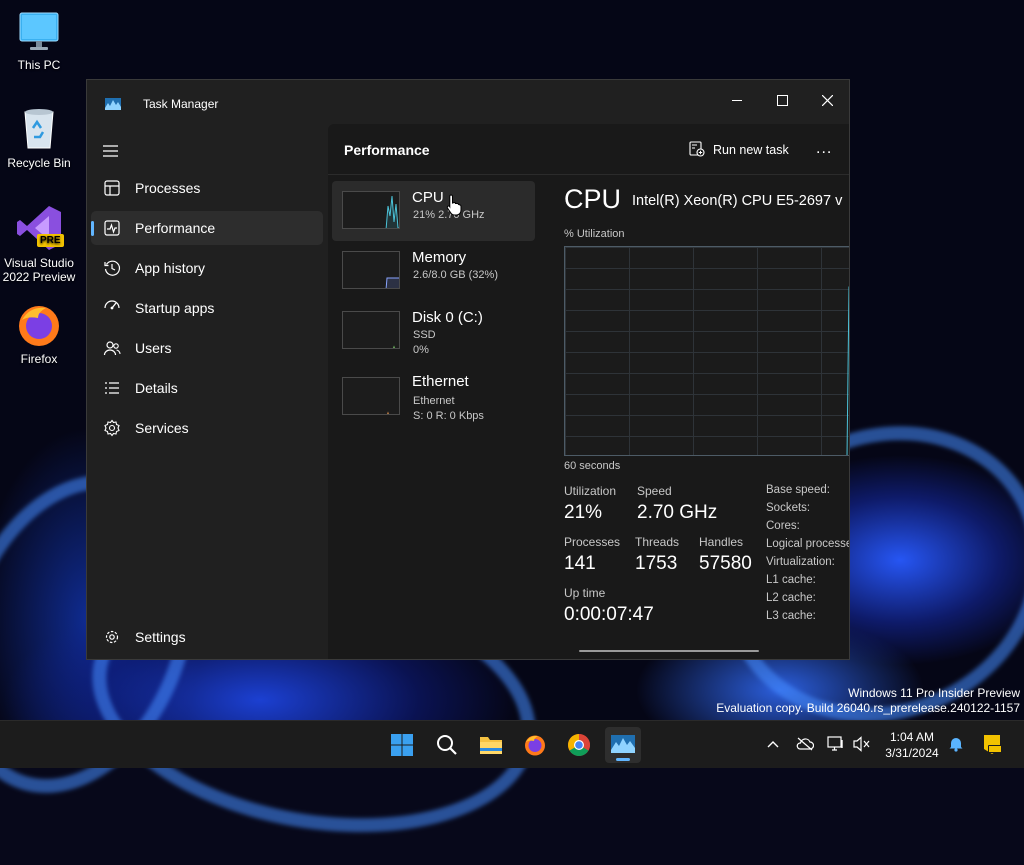 This screenshot has width=1024, height=865. I want to click on desktop-icon-label: Visual Studio, so click(39, 263).